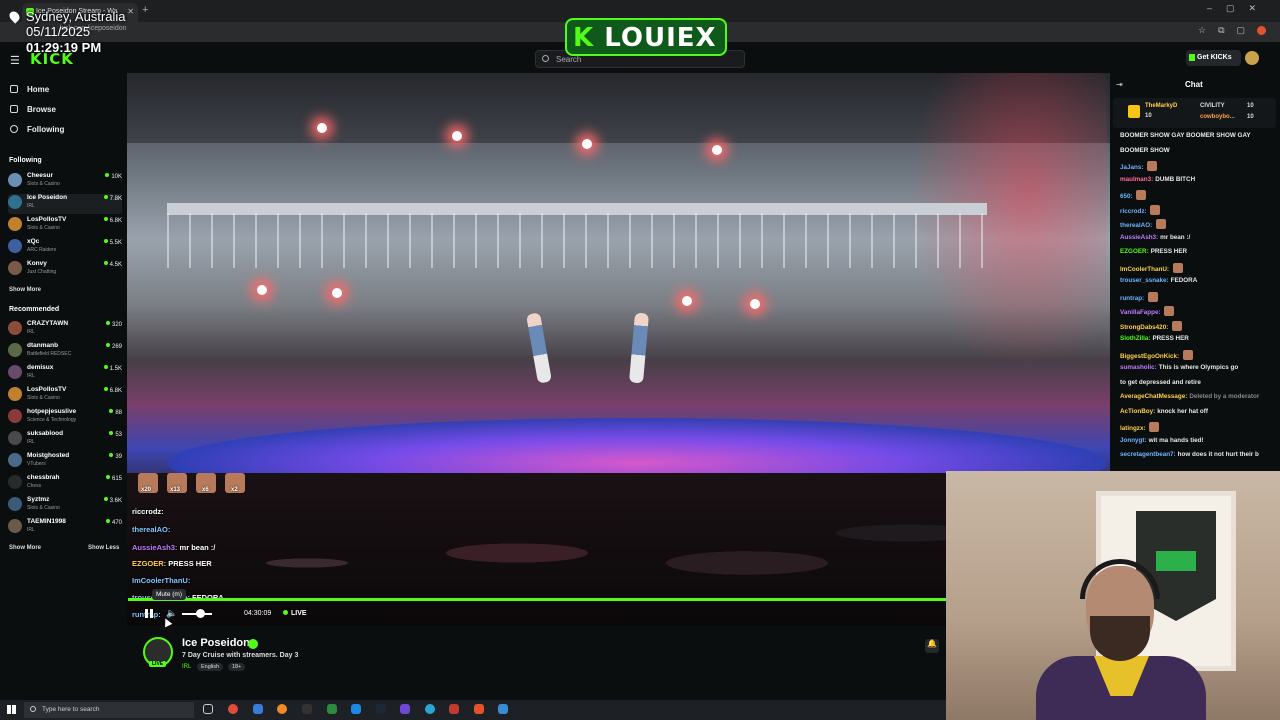 The image size is (1280, 720). I want to click on chat-username: AcTionBoy:, so click(1137, 411).